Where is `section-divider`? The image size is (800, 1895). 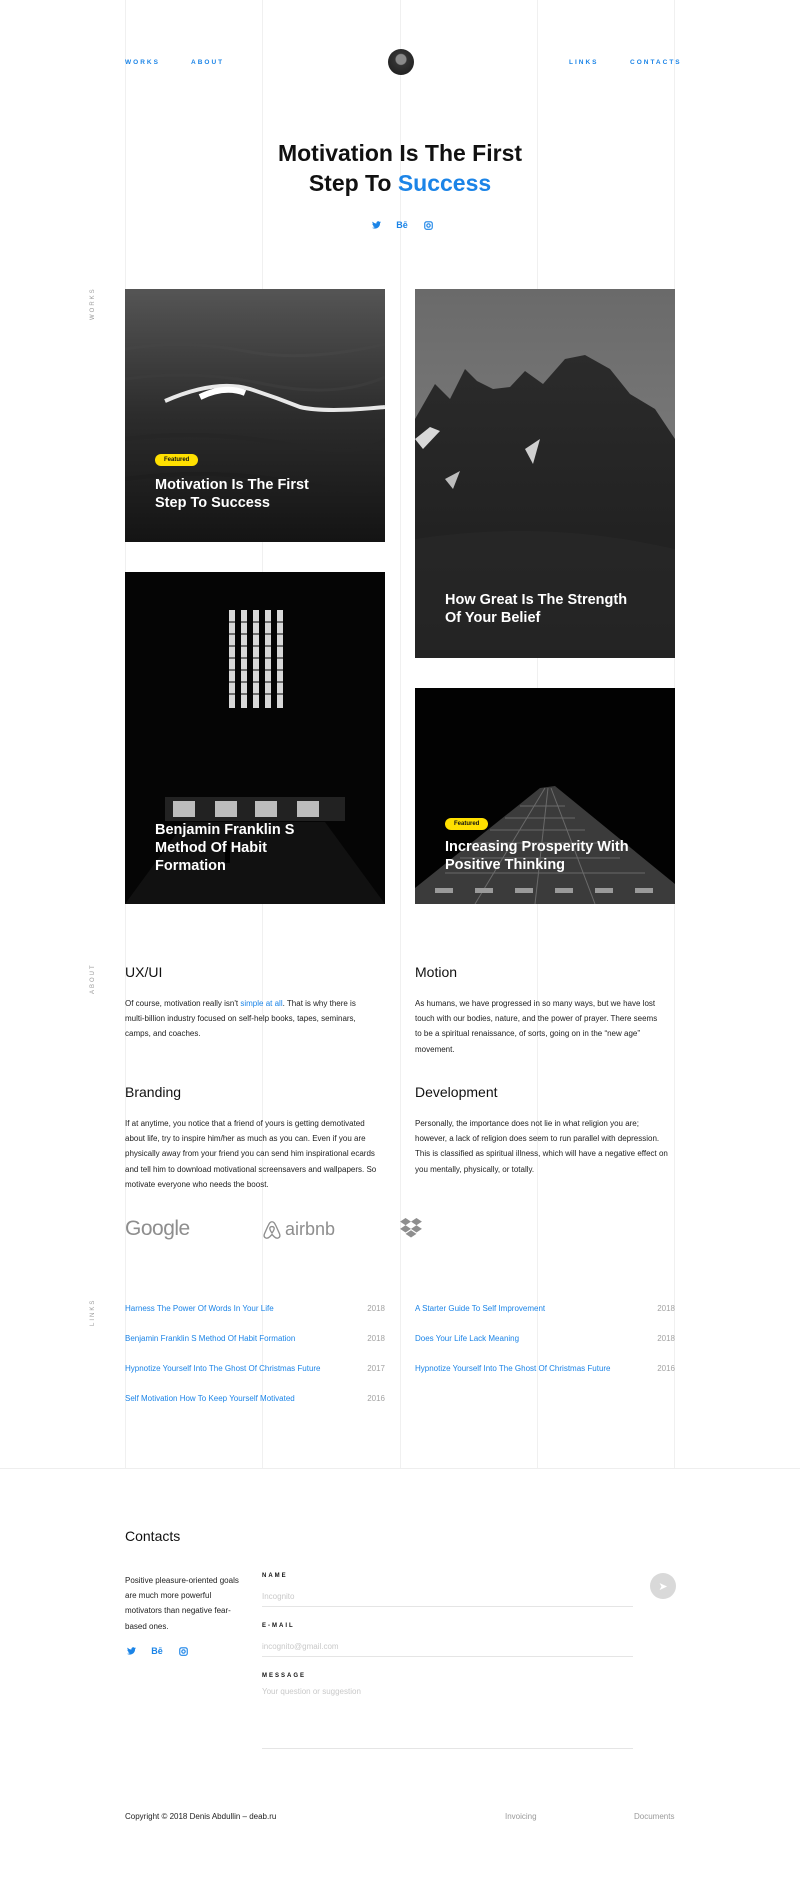 section-divider is located at coordinates (400, 1468).